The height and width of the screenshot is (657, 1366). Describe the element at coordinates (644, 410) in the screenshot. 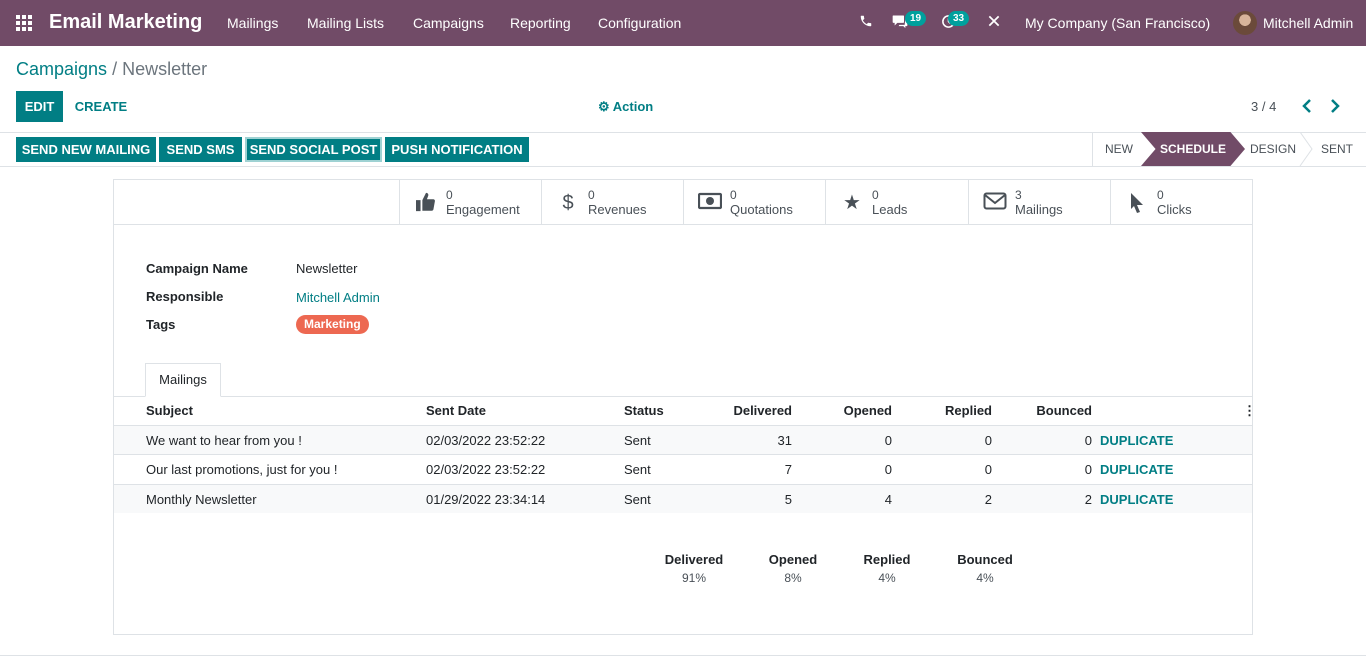

I see `column-status: Status` at that location.